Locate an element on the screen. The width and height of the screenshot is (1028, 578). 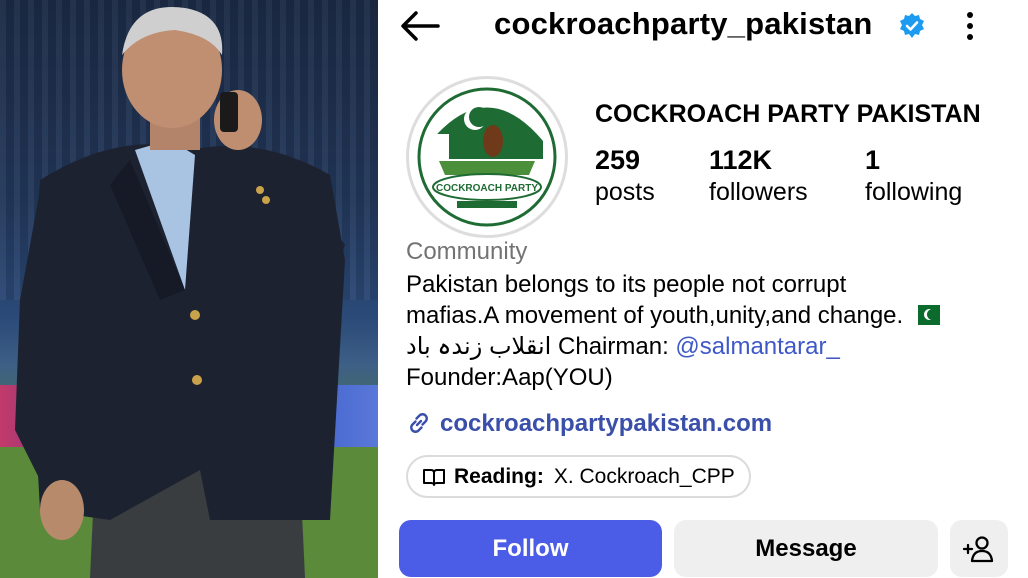
bio-urdu-text: انقلاب زندہ باد is located at coordinates (479, 346).